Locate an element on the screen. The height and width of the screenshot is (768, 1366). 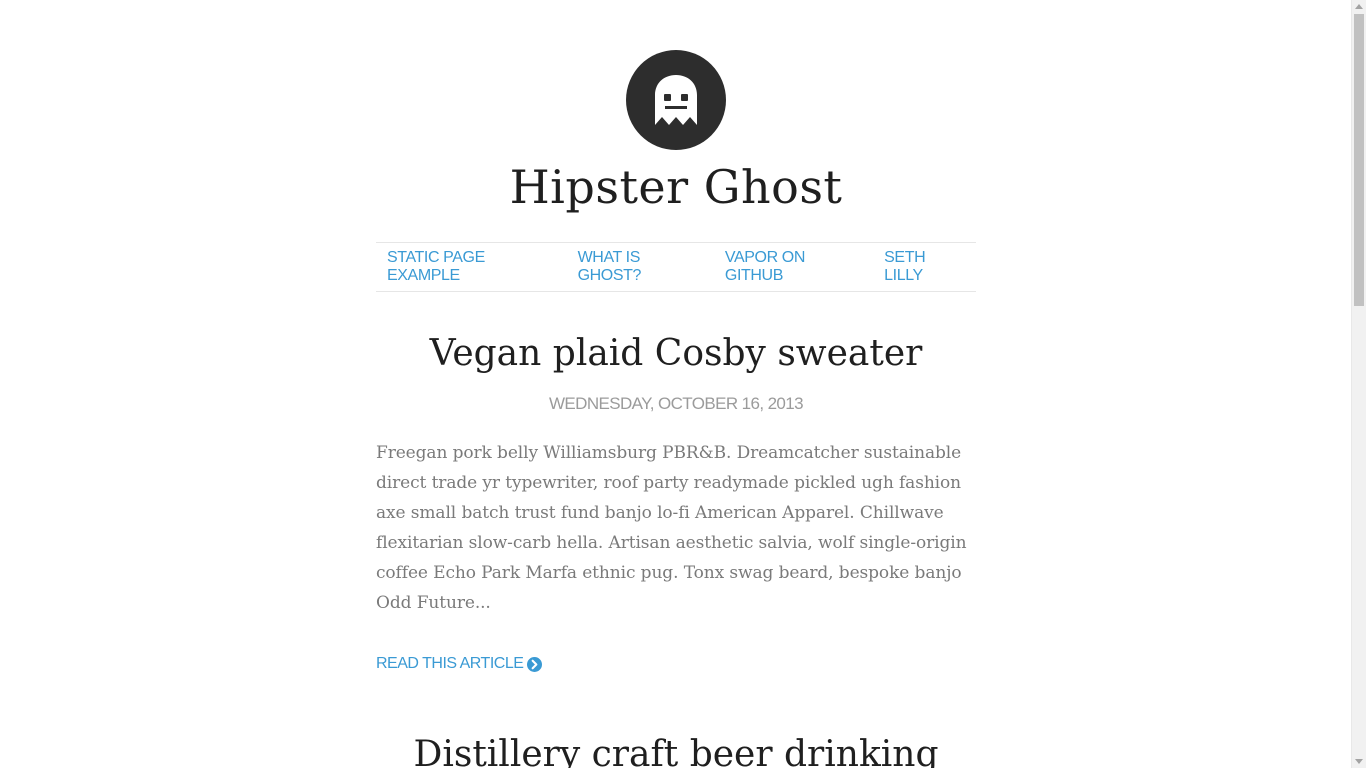
site-header: Hipster Ghost is located at coordinates (676, 133).